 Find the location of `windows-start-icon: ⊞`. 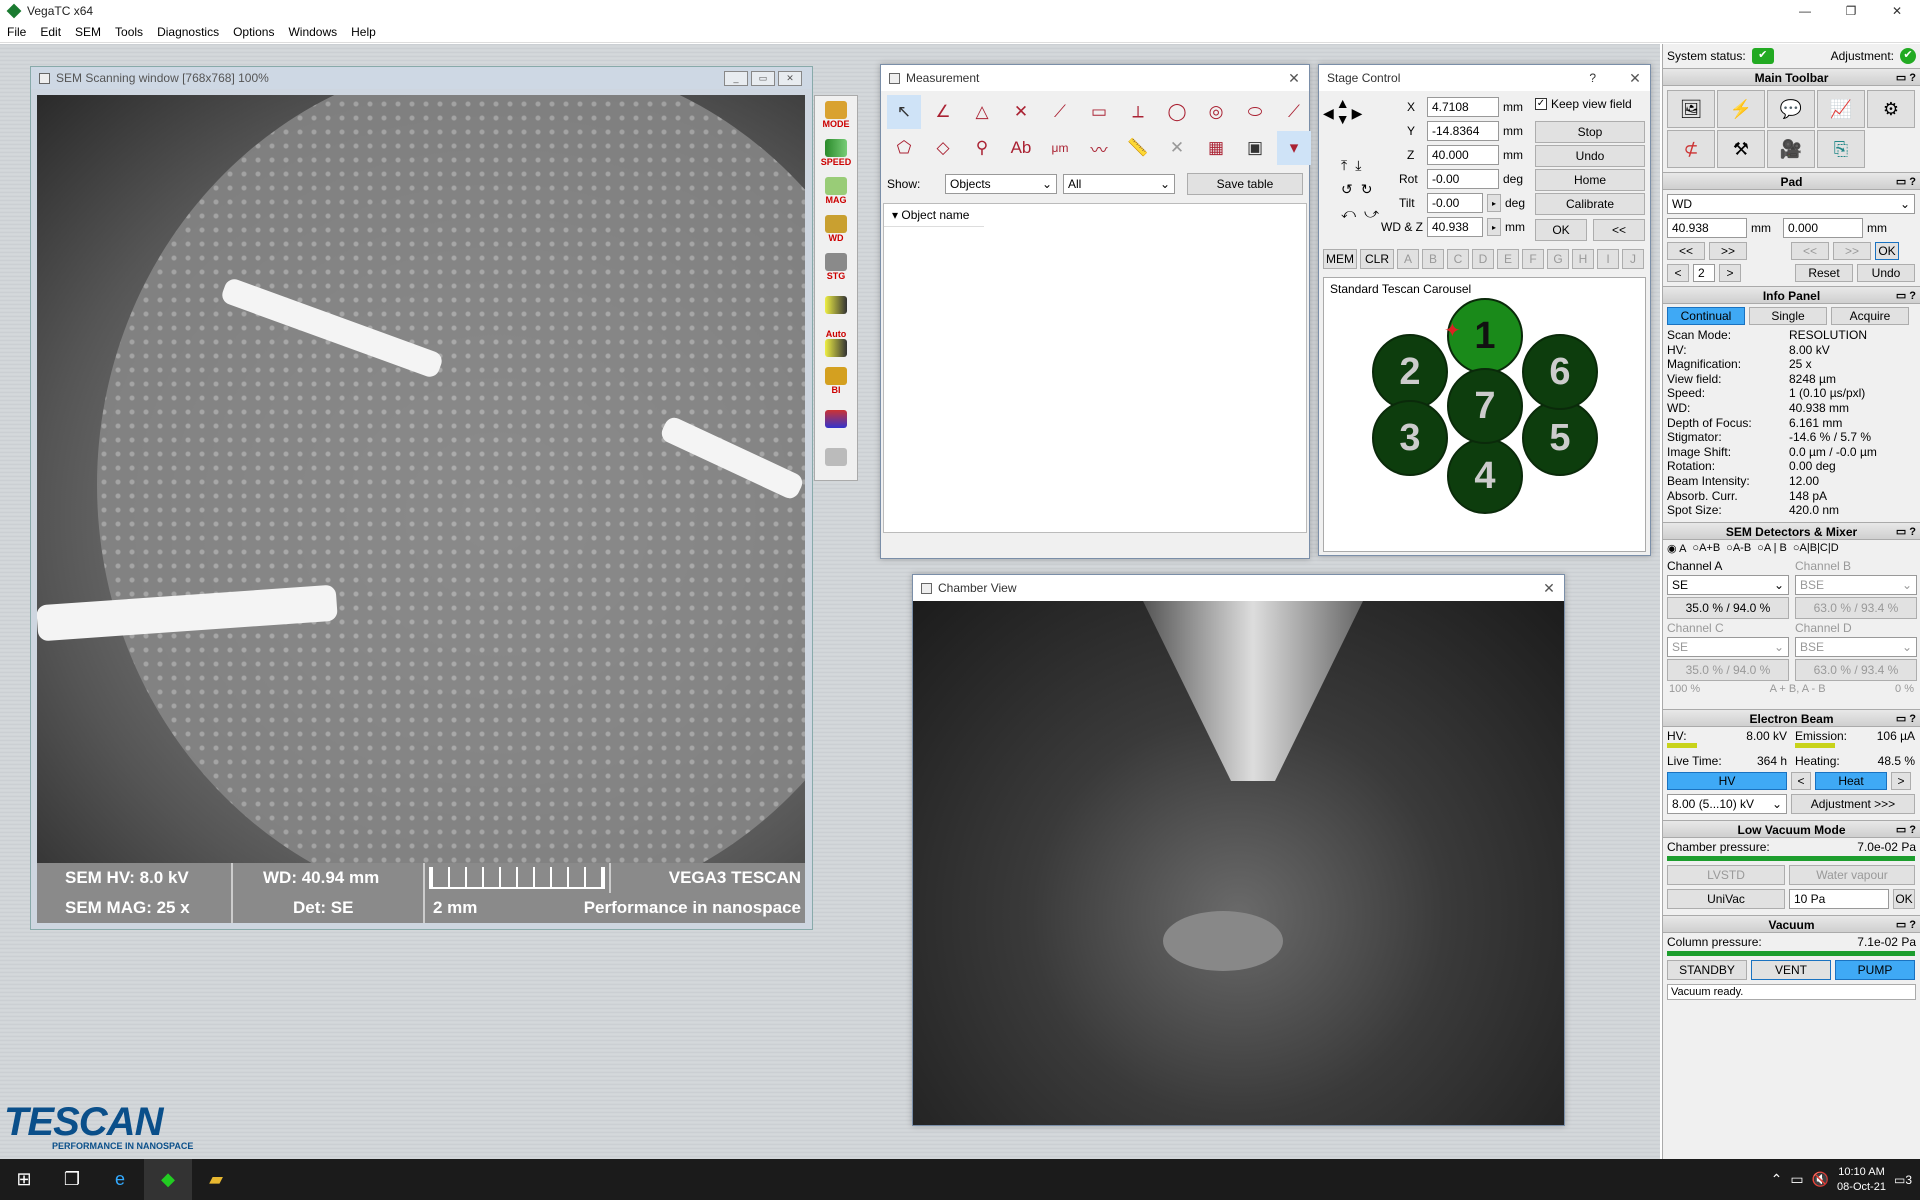

windows-start-icon: ⊞ is located at coordinates (24, 1179).